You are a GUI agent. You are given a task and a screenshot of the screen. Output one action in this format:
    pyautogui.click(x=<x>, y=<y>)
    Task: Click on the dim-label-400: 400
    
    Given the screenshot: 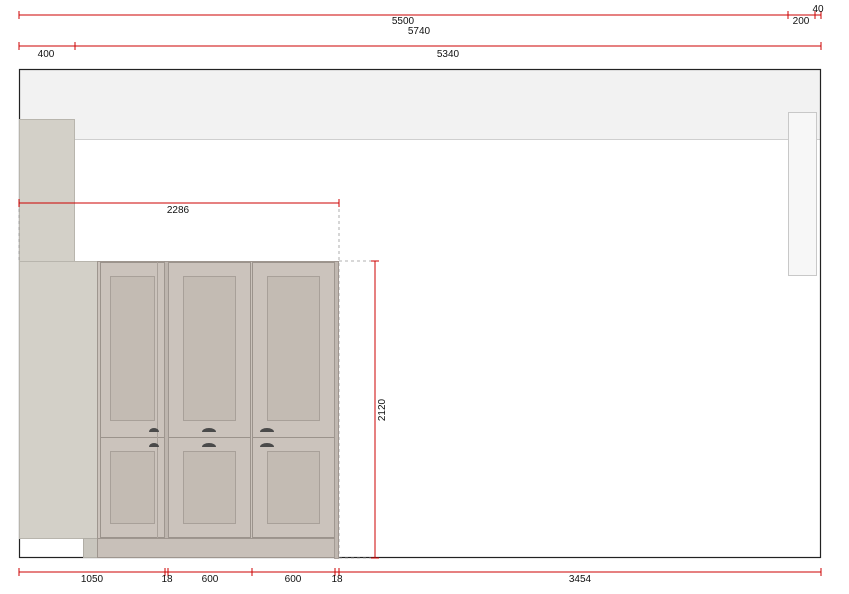 What is the action you would take?
    pyautogui.click(x=46, y=54)
    